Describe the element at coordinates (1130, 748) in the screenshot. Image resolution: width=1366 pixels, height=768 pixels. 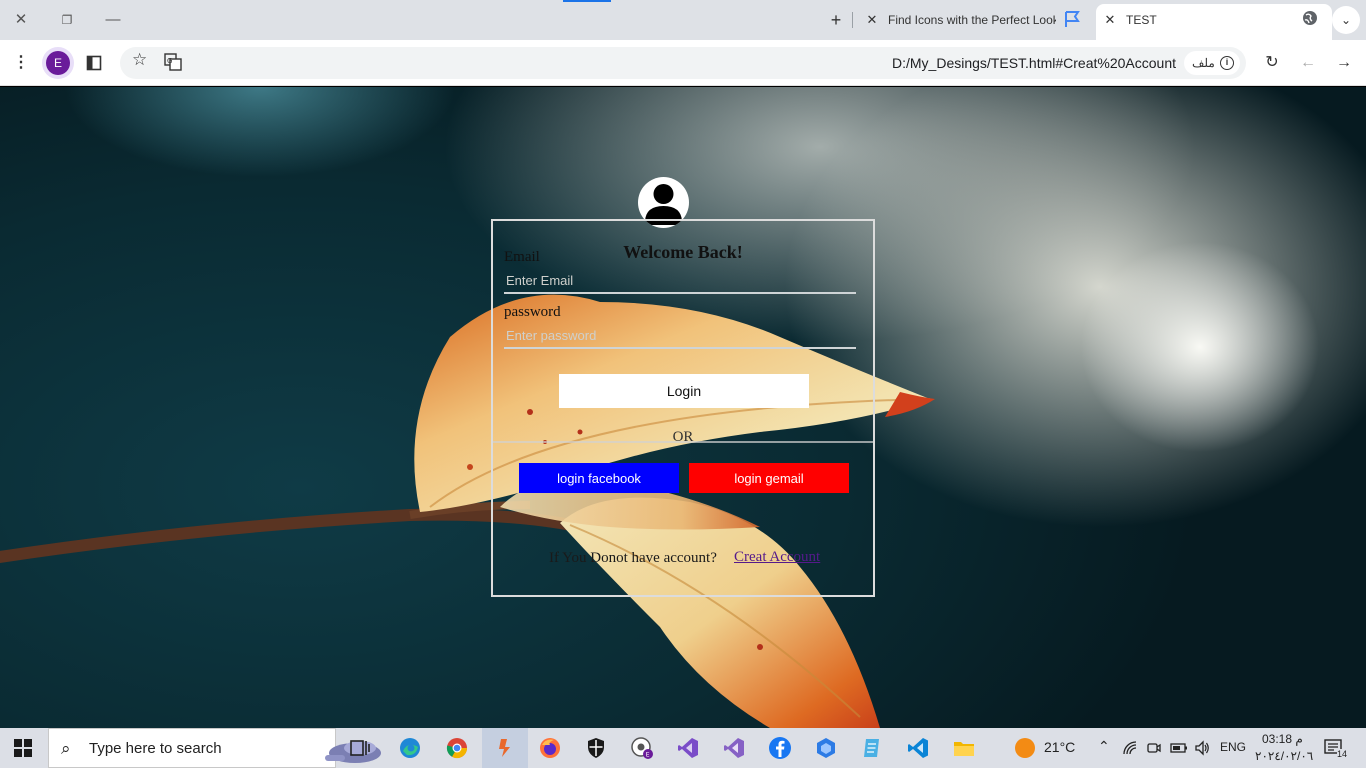
I see `wifi-icon` at that location.